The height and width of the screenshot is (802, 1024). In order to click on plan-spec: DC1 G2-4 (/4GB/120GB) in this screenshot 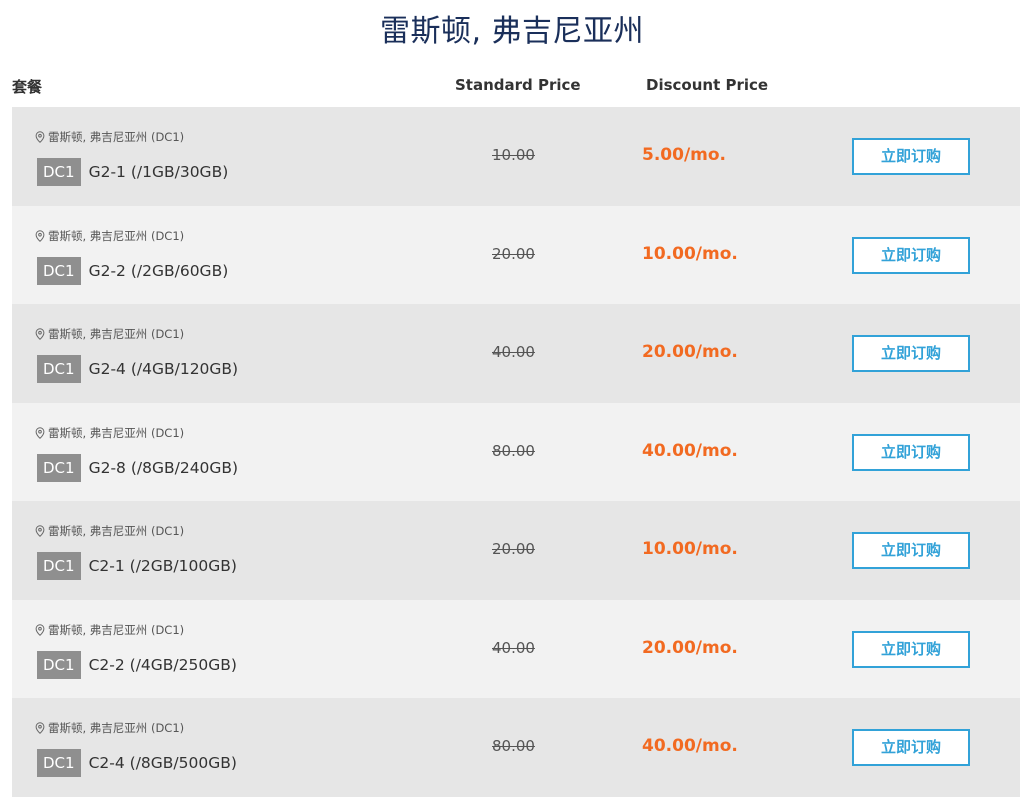, I will do `click(137, 369)`.